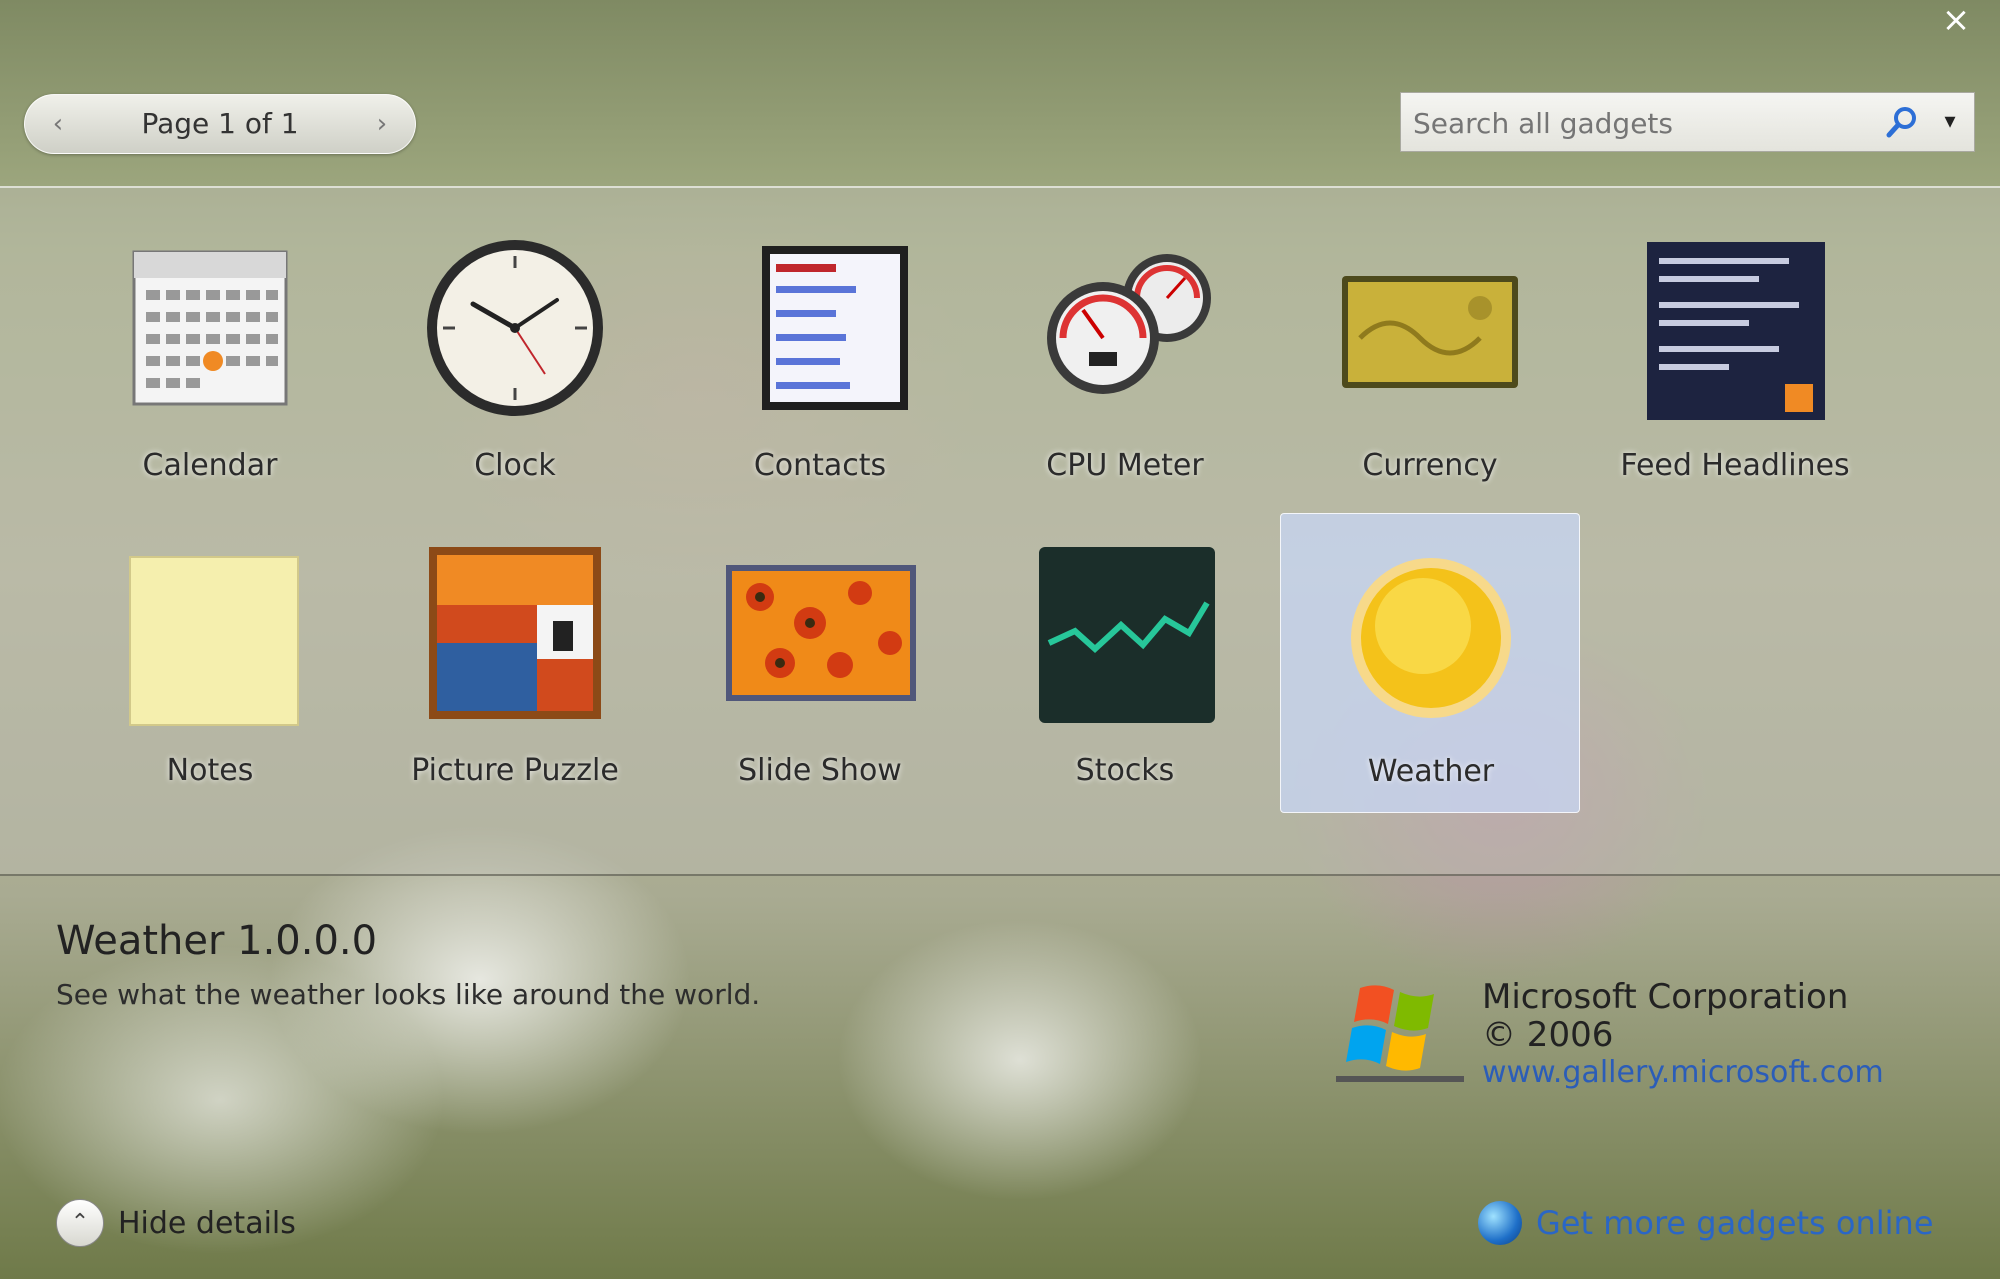 This screenshot has height=1279, width=2000. I want to click on clock-icon, so click(515, 328).